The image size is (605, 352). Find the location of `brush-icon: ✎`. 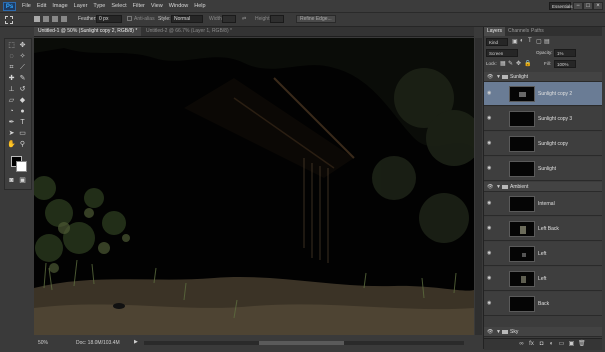

brush-icon: ✎ is located at coordinates (22, 78).